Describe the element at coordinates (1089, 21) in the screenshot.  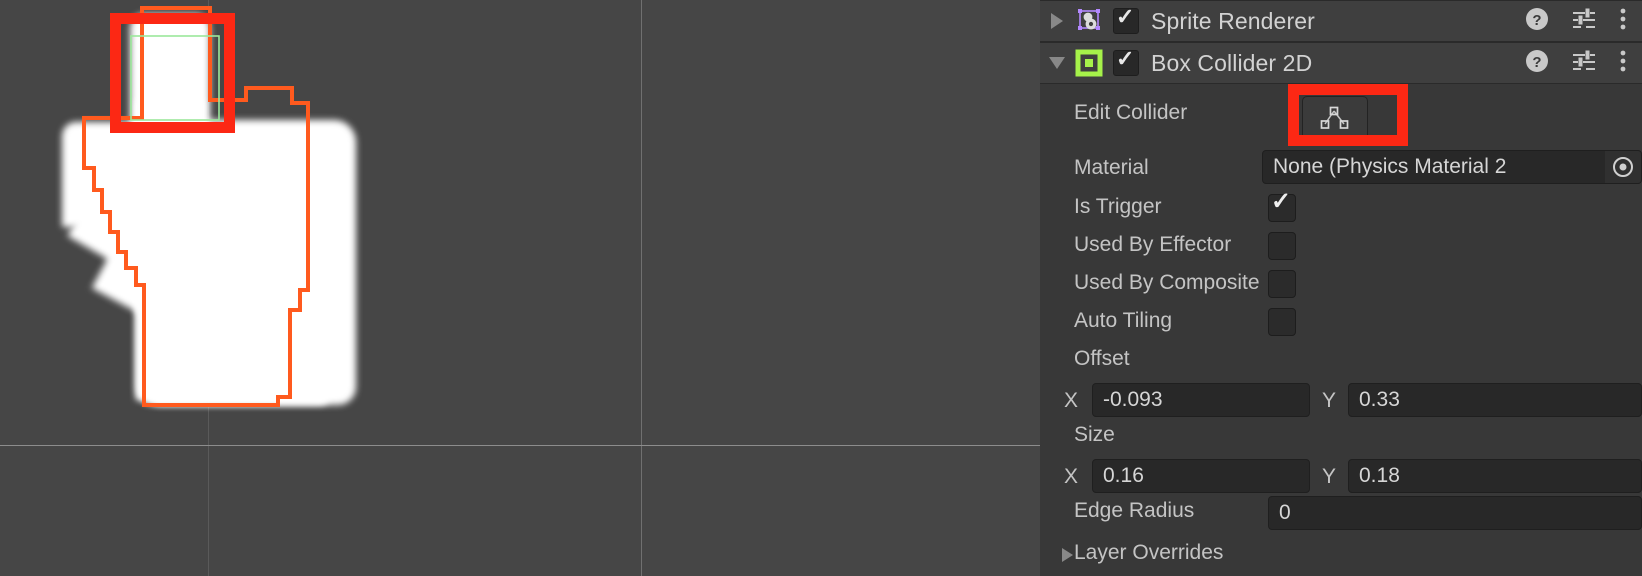
I see `sprite-renderer-icon` at that location.